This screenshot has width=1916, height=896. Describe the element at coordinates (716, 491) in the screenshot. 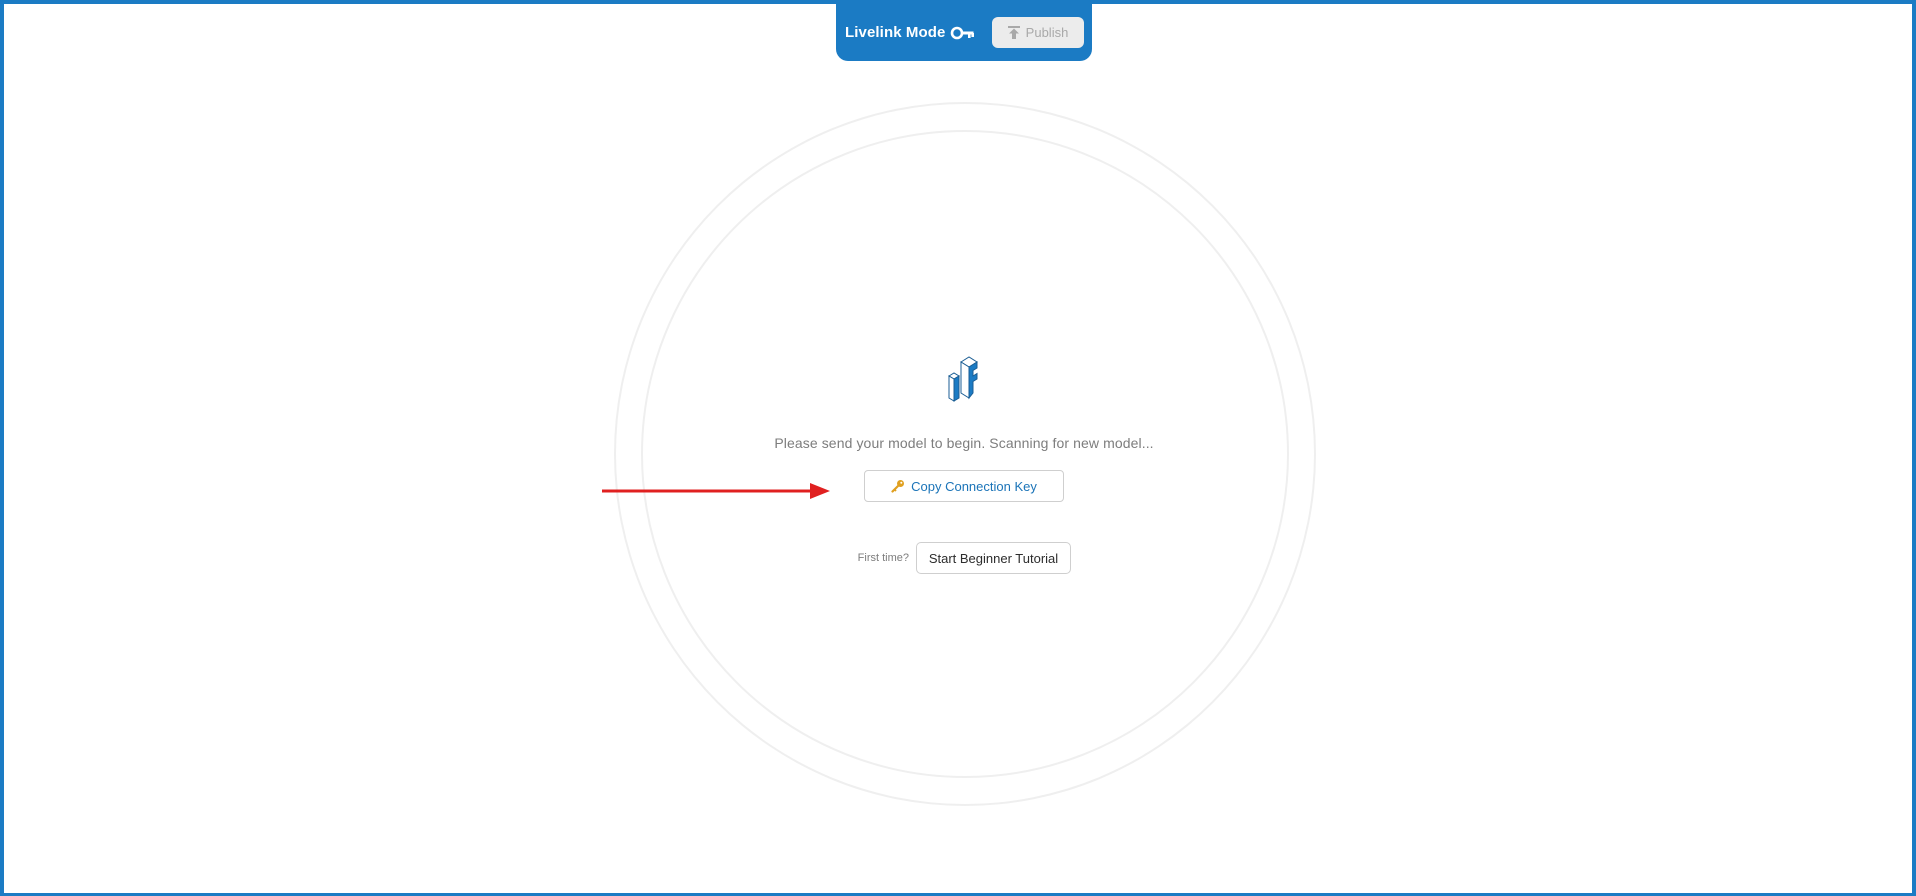

I see `annotation-arrow-icon` at that location.